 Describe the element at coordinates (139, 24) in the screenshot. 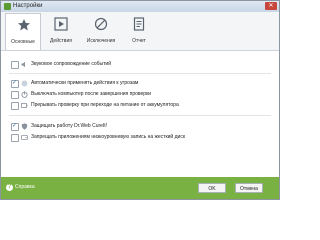

I see `report-icon` at that location.